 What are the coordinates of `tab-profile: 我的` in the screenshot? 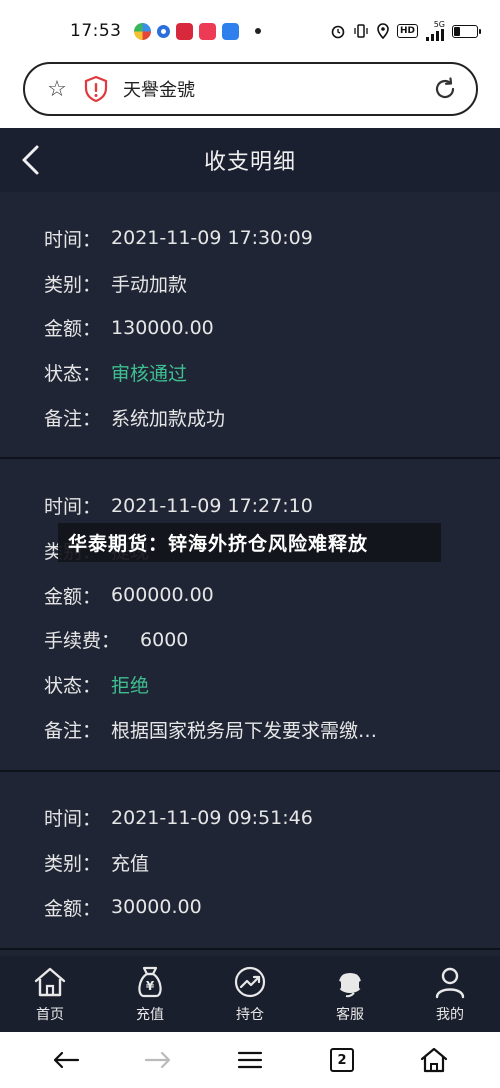 It's located at (450, 994).